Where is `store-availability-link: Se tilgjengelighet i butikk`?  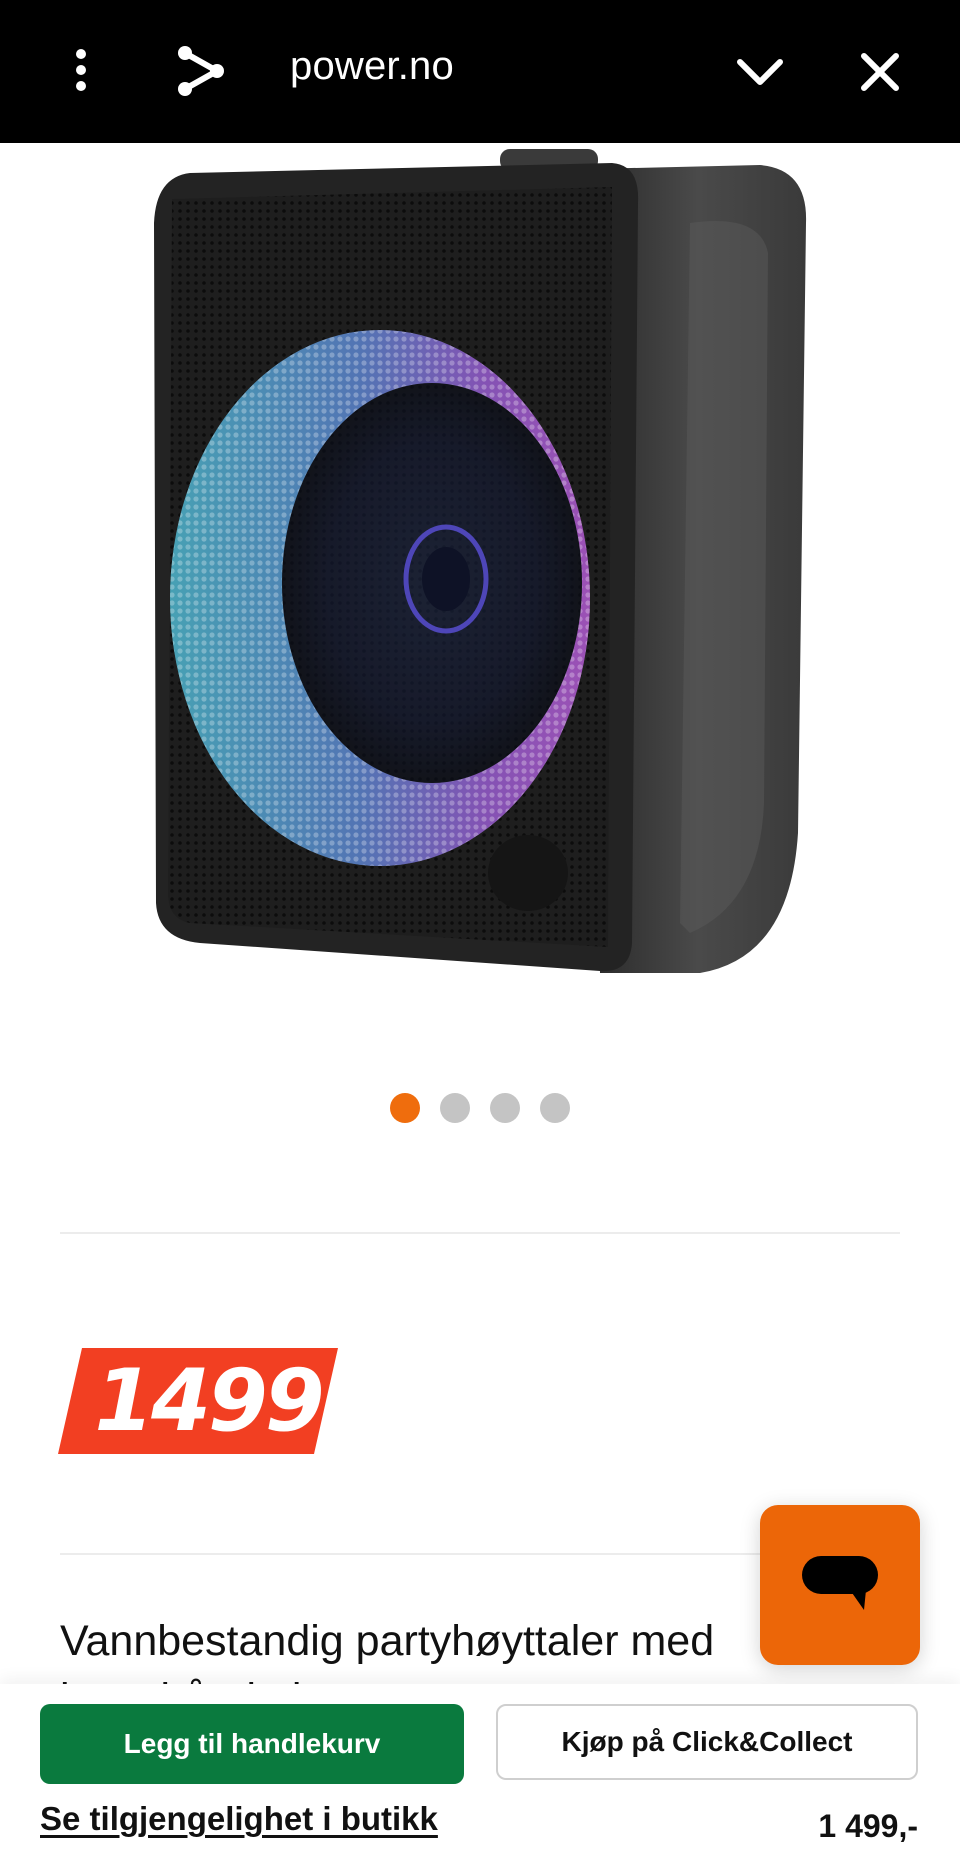 store-availability-link: Se tilgjengelighet i butikk is located at coordinates (239, 1819).